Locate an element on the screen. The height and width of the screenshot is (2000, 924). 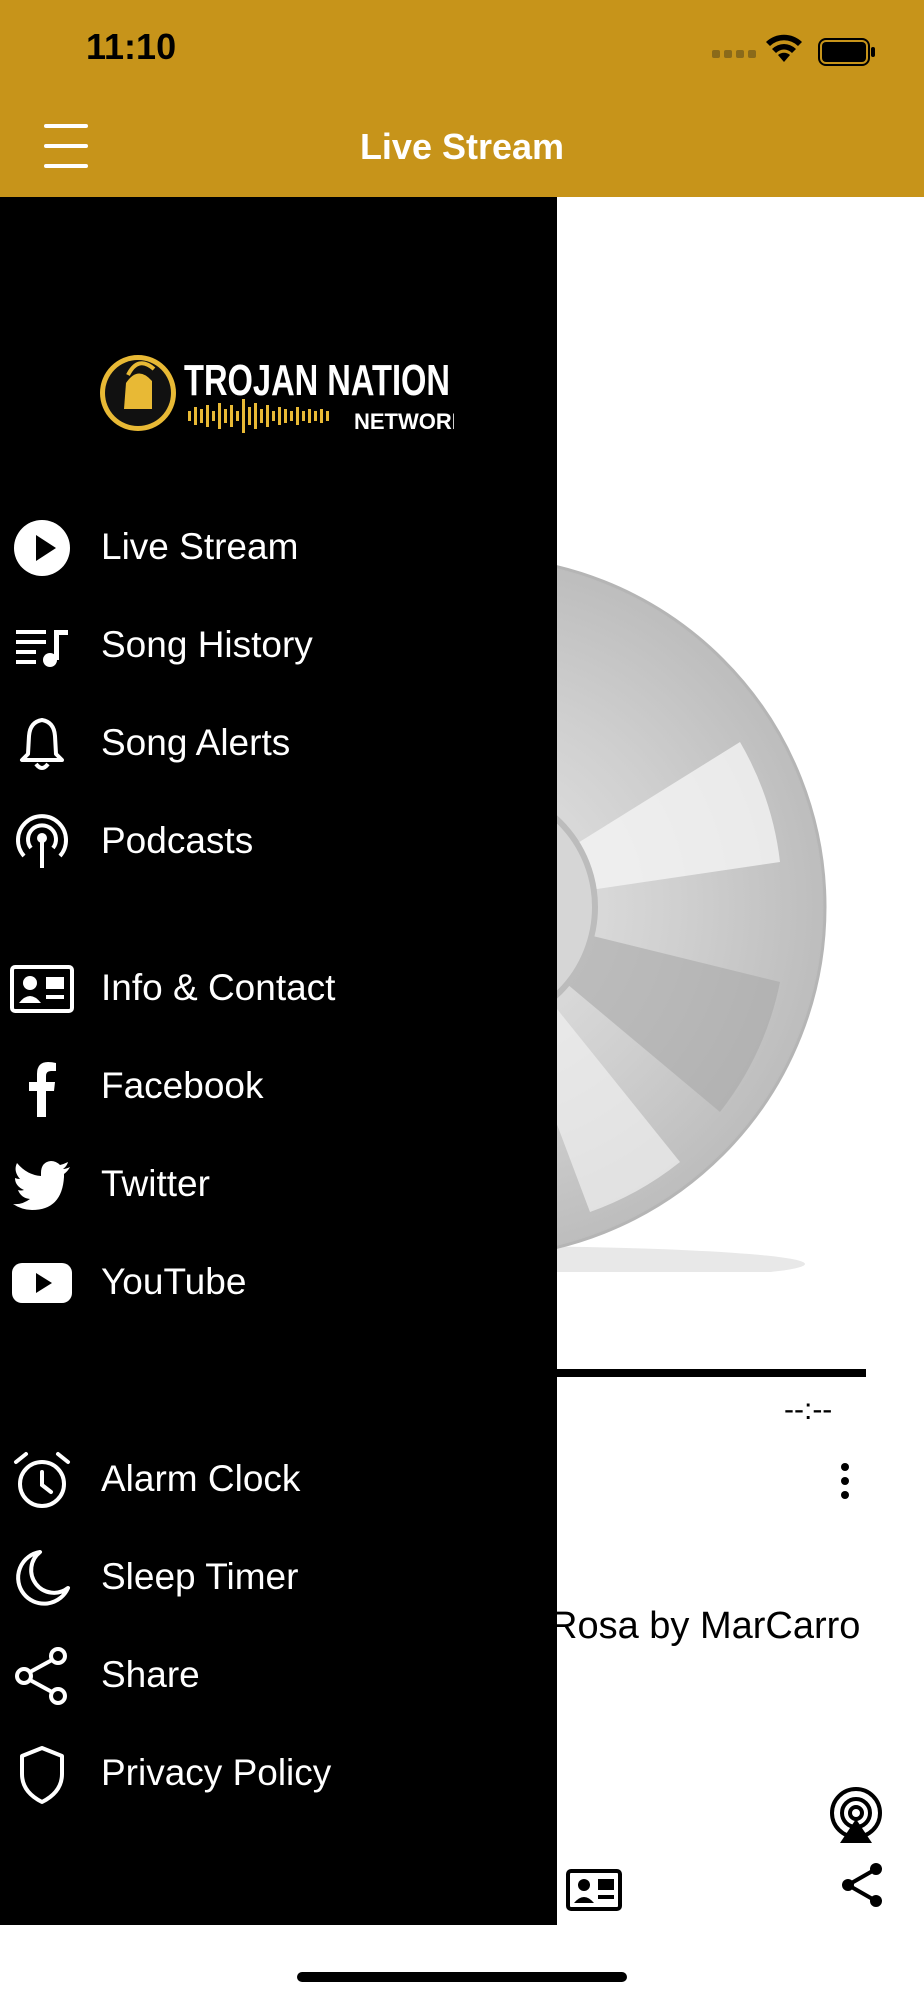
menu-item-song-alerts: Song Alerts is located at coordinates (278, 744).